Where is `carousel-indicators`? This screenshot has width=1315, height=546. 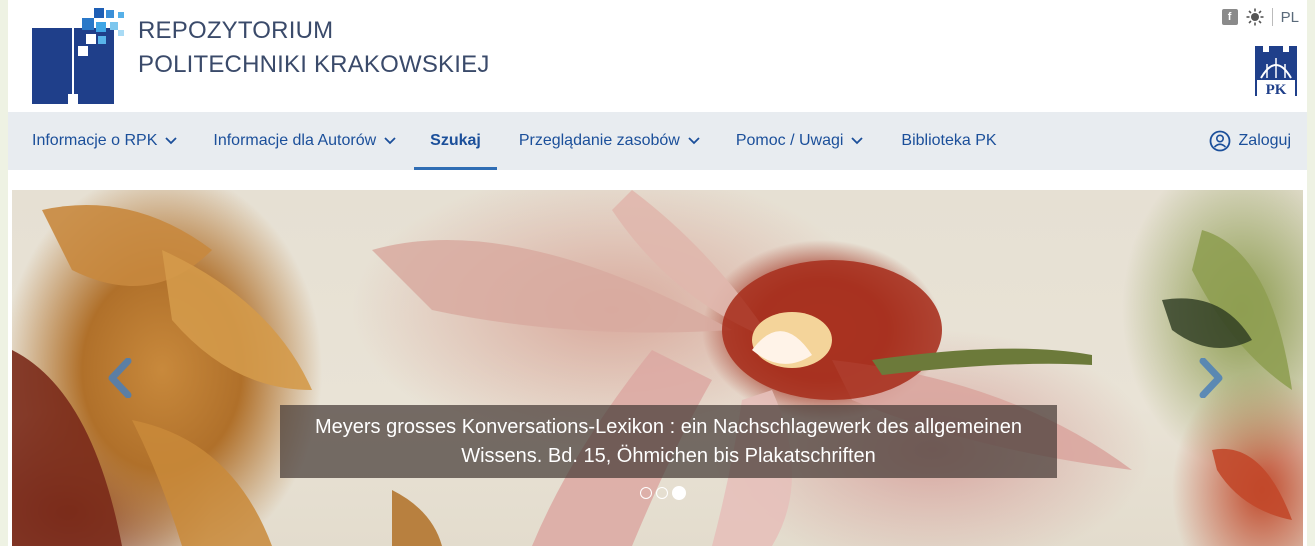 carousel-indicators is located at coordinates (663, 493).